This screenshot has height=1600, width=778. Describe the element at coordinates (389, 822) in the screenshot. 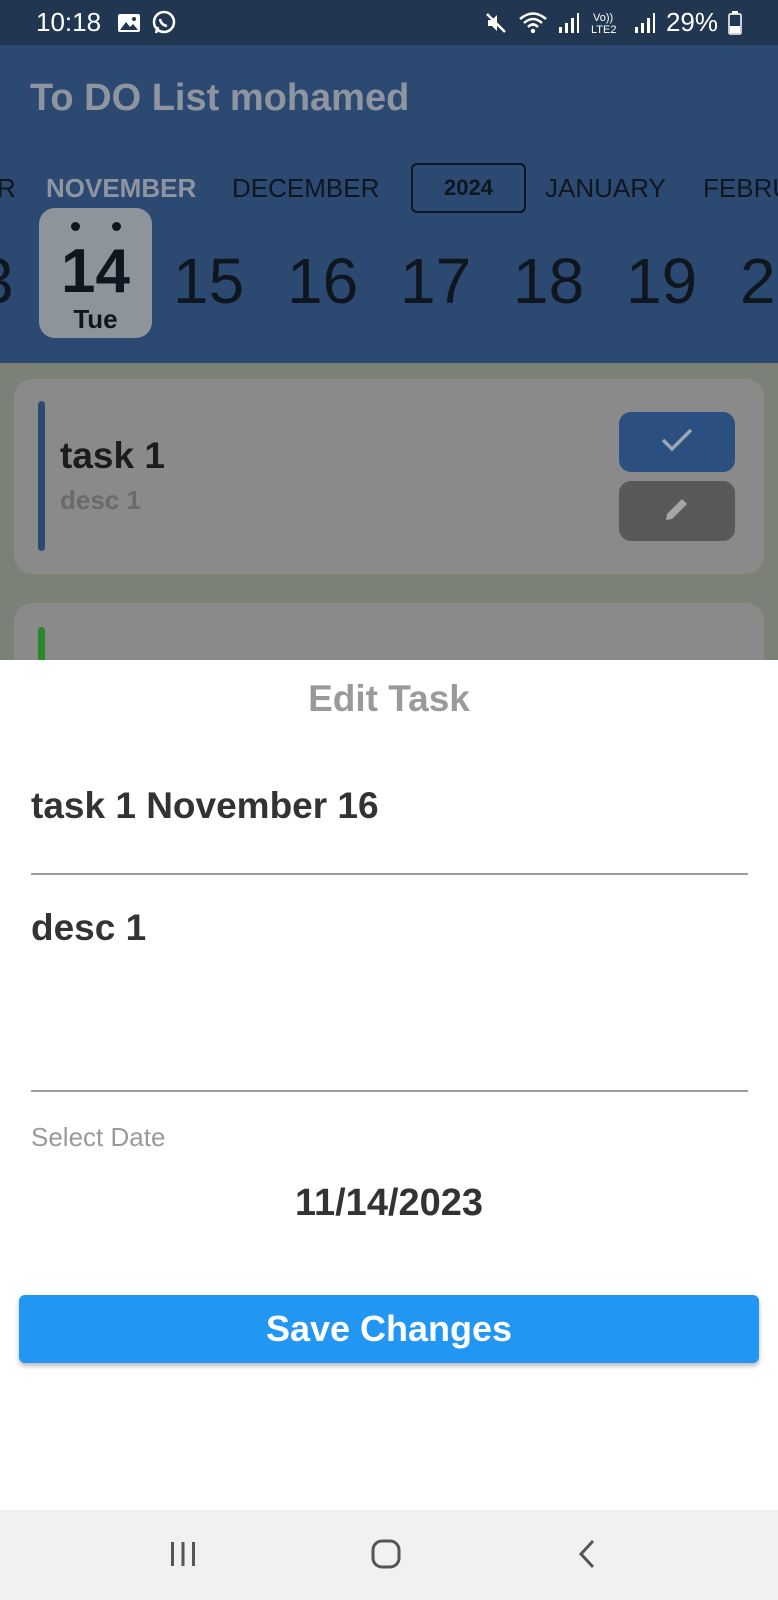

I see `task-title-field: task 1 November 16` at that location.